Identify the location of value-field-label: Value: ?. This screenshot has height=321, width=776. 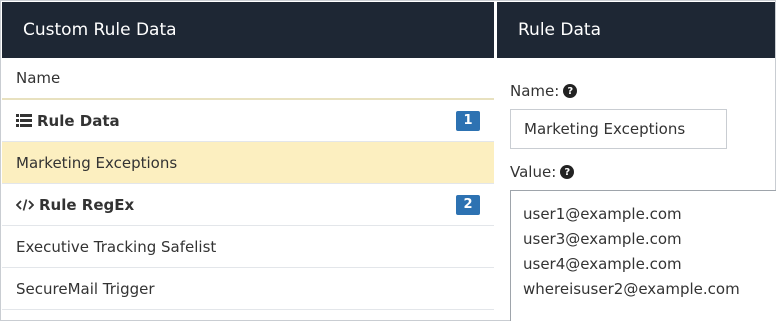
(542, 172).